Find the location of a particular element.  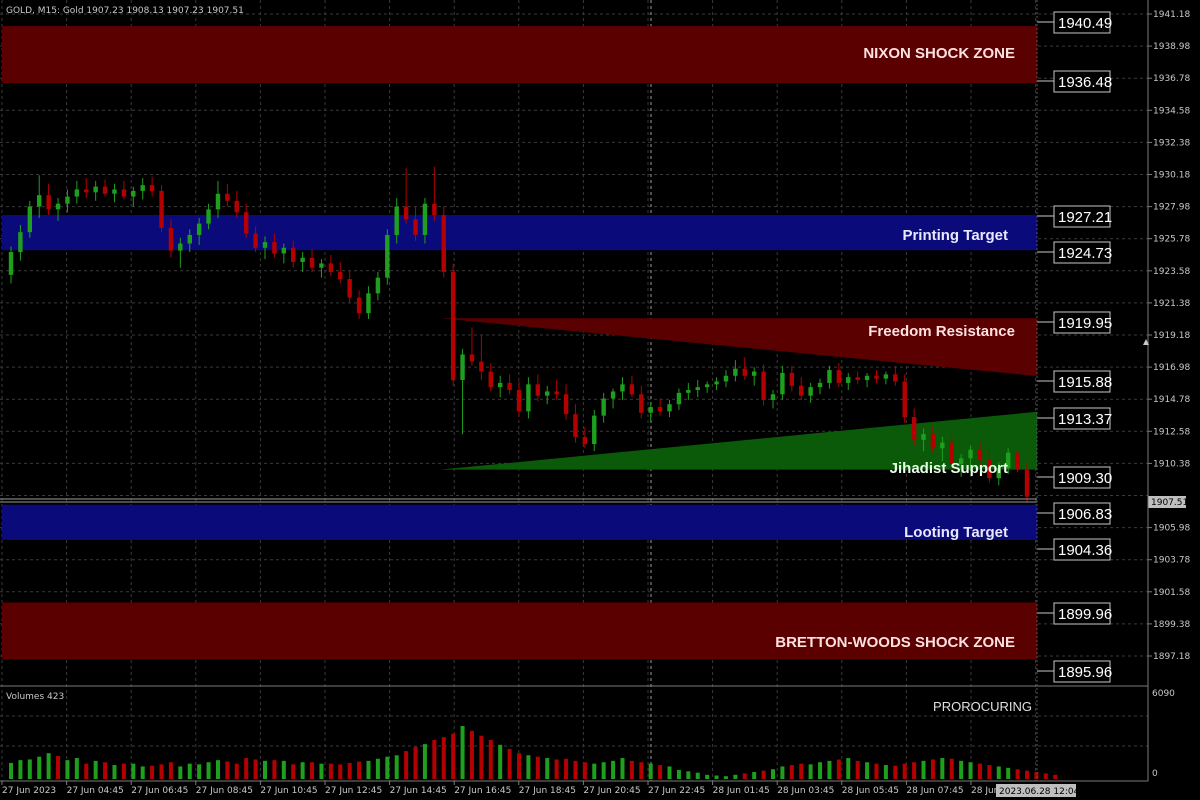

time-tick-label: 27 Jun 04:45 is located at coordinates (95, 791).